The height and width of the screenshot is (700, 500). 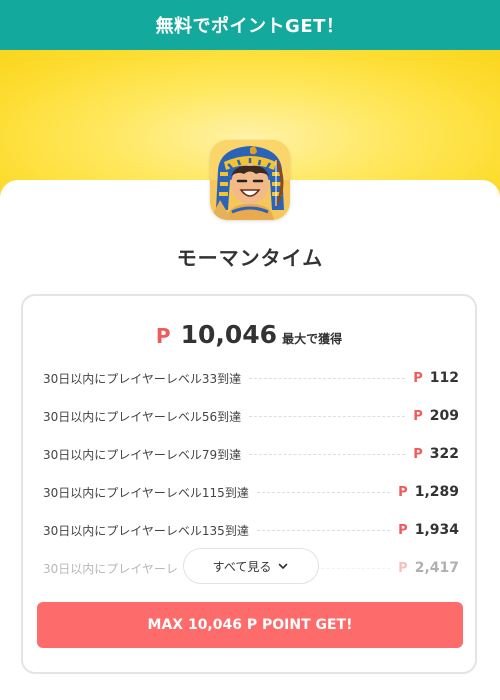 I want to click on reward-condition: 30日以内にプレイヤーレベル79到達, so click(x=142, y=454).